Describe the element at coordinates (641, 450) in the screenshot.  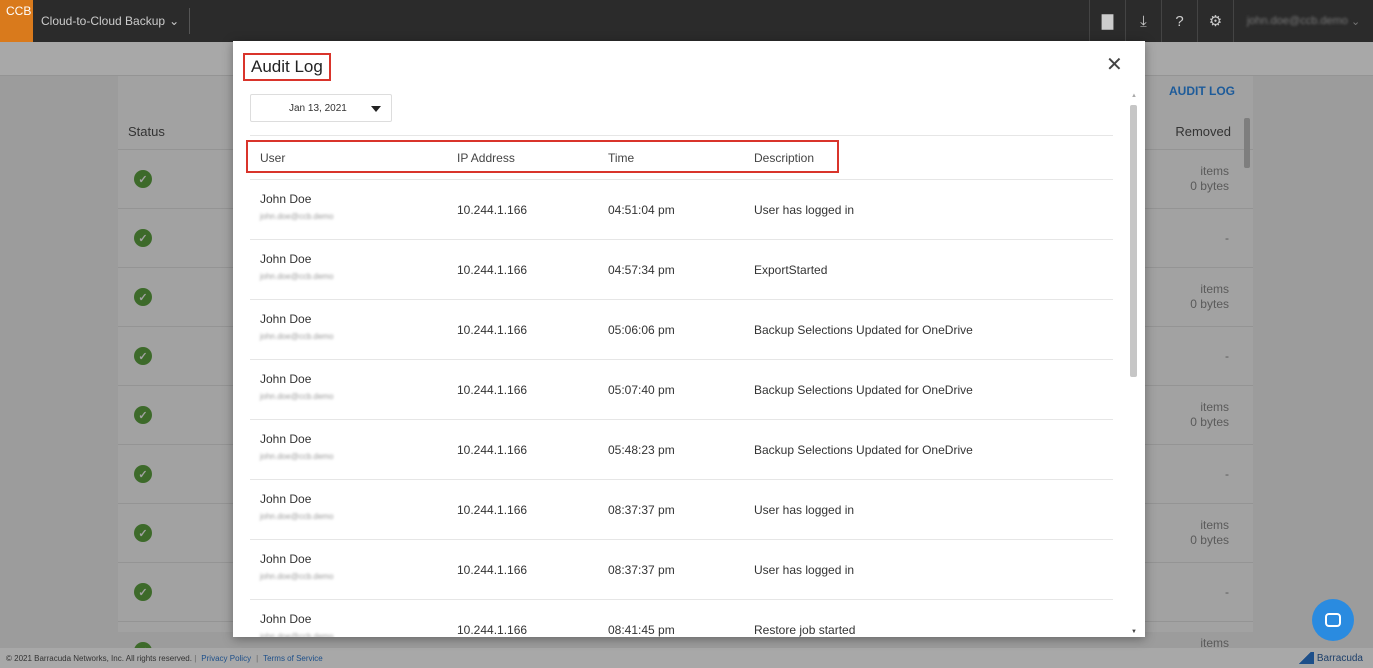
I see `time-cell: 05:48:23 pm` at that location.